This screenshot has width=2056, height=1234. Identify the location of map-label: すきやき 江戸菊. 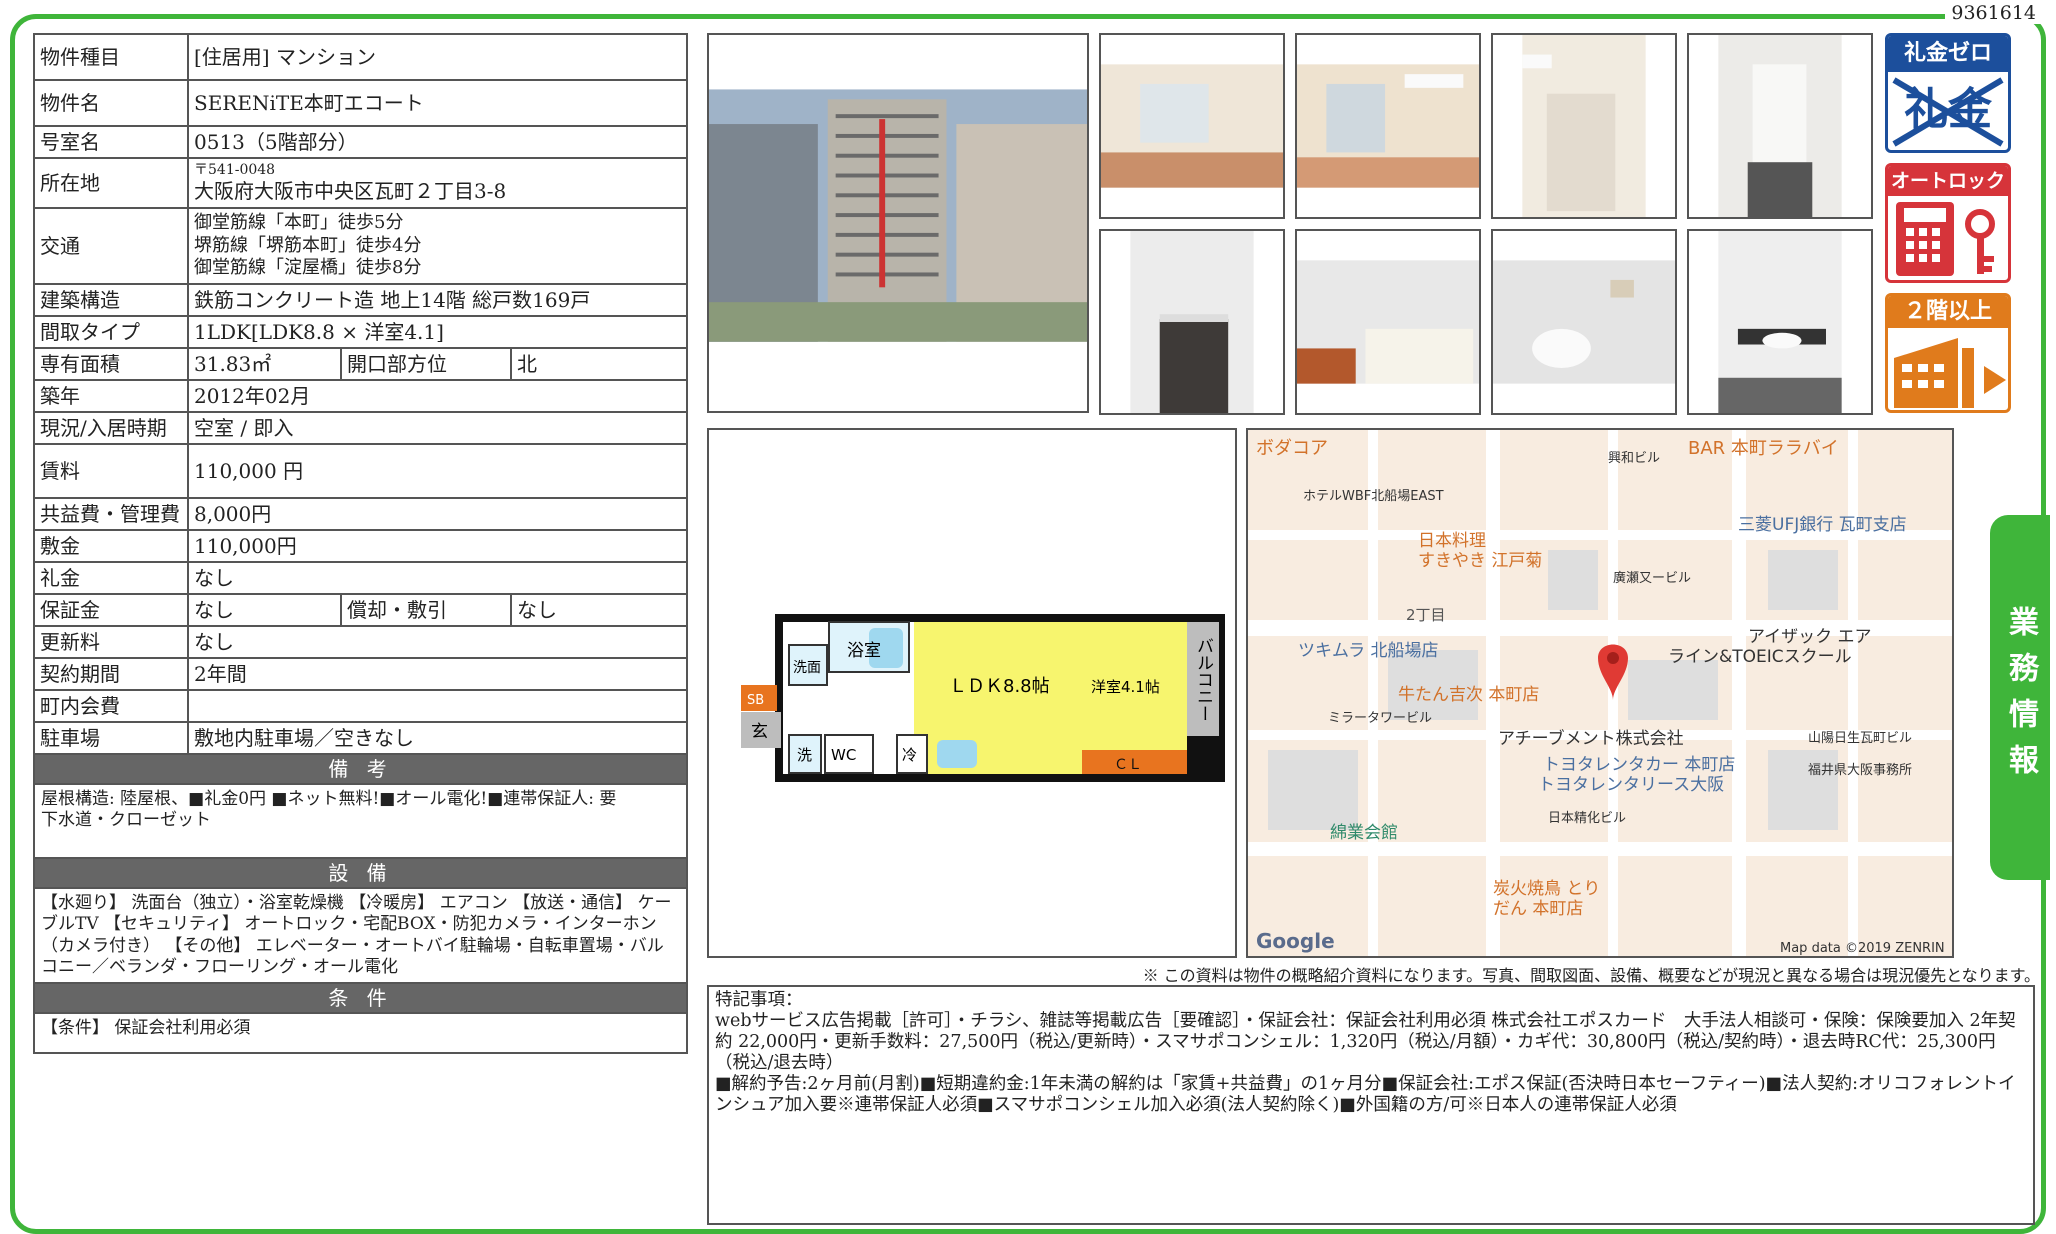
(1480, 561).